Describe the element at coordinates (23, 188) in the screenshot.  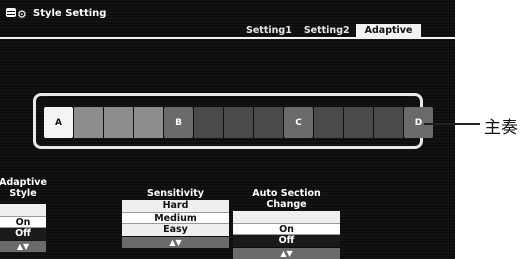
I see `adaptive-style-label: Adaptive Style` at that location.